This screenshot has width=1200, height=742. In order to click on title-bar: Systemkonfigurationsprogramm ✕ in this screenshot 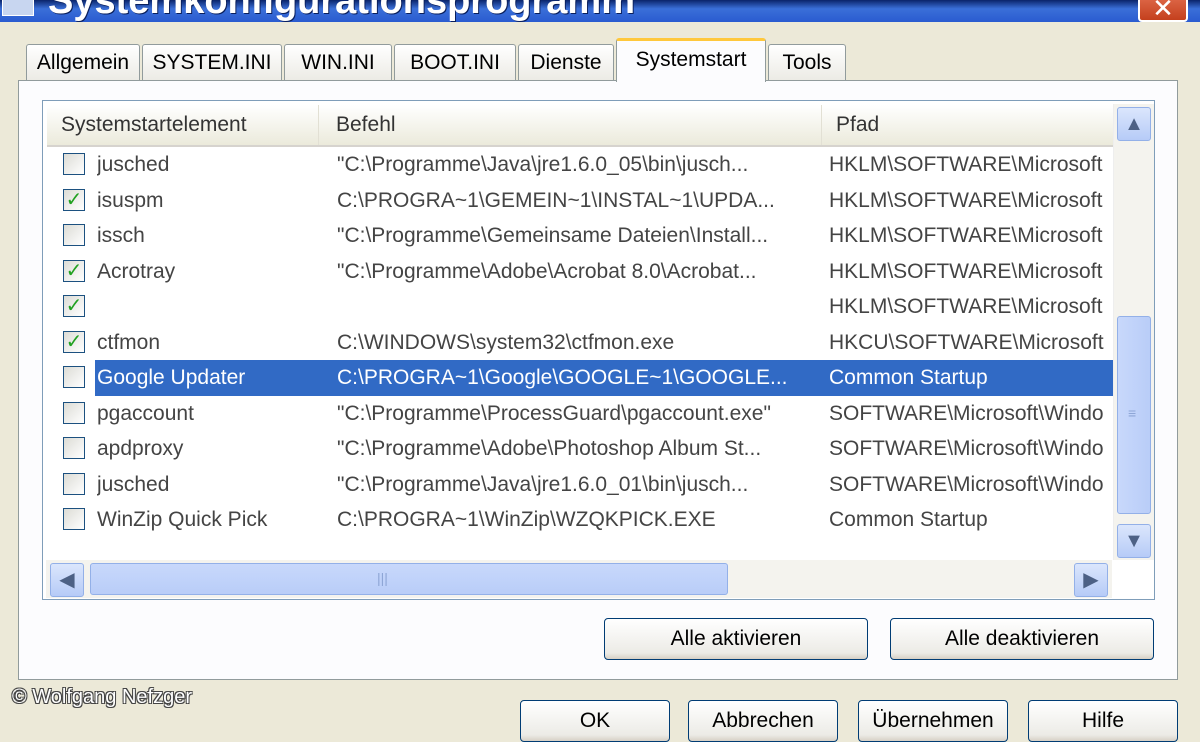, I will do `click(600, 11)`.